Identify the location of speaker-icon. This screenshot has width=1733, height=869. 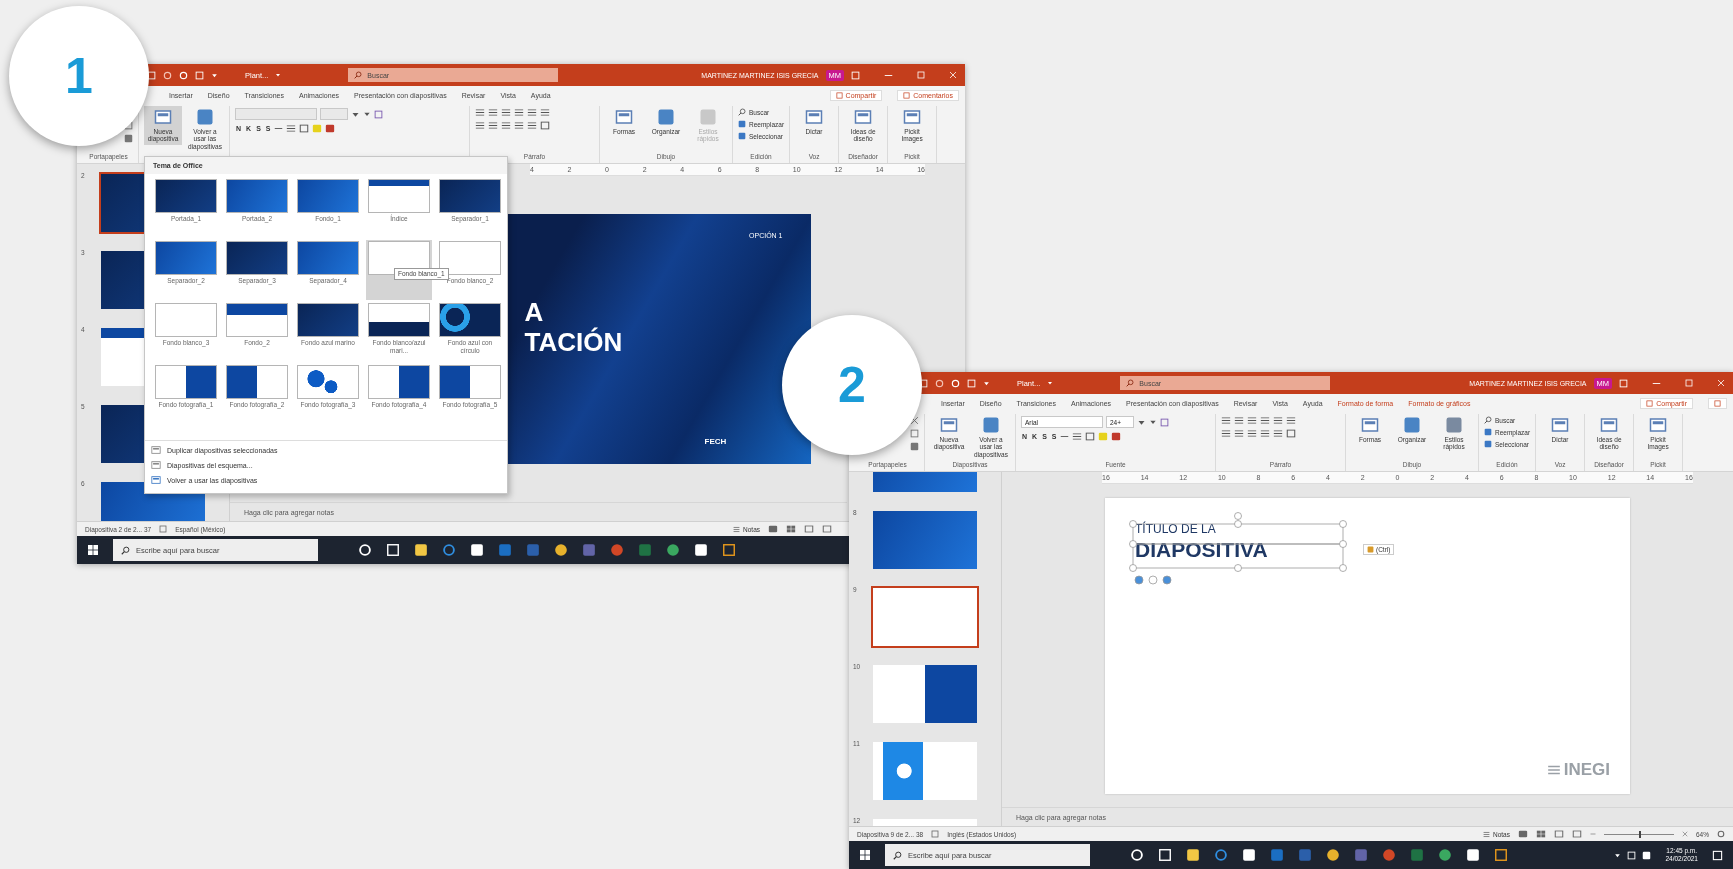
(1647, 855).